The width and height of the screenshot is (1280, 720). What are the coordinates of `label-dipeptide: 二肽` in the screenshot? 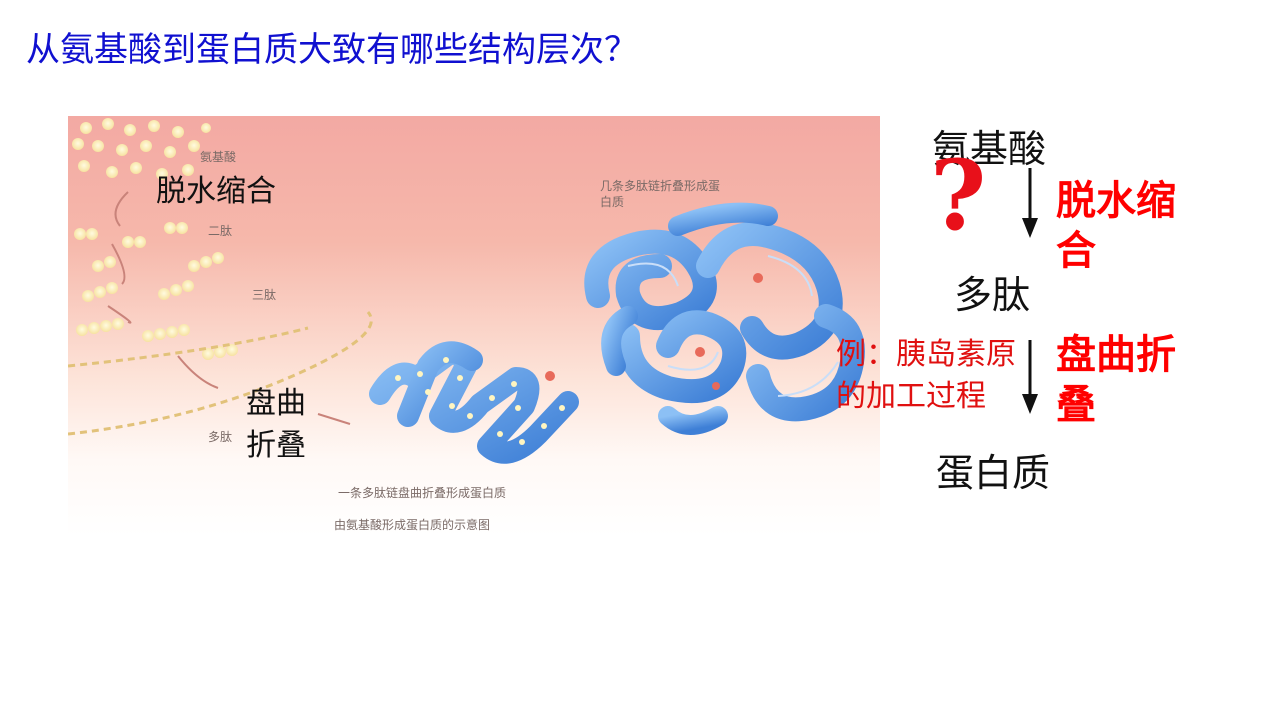 It's located at (220, 231).